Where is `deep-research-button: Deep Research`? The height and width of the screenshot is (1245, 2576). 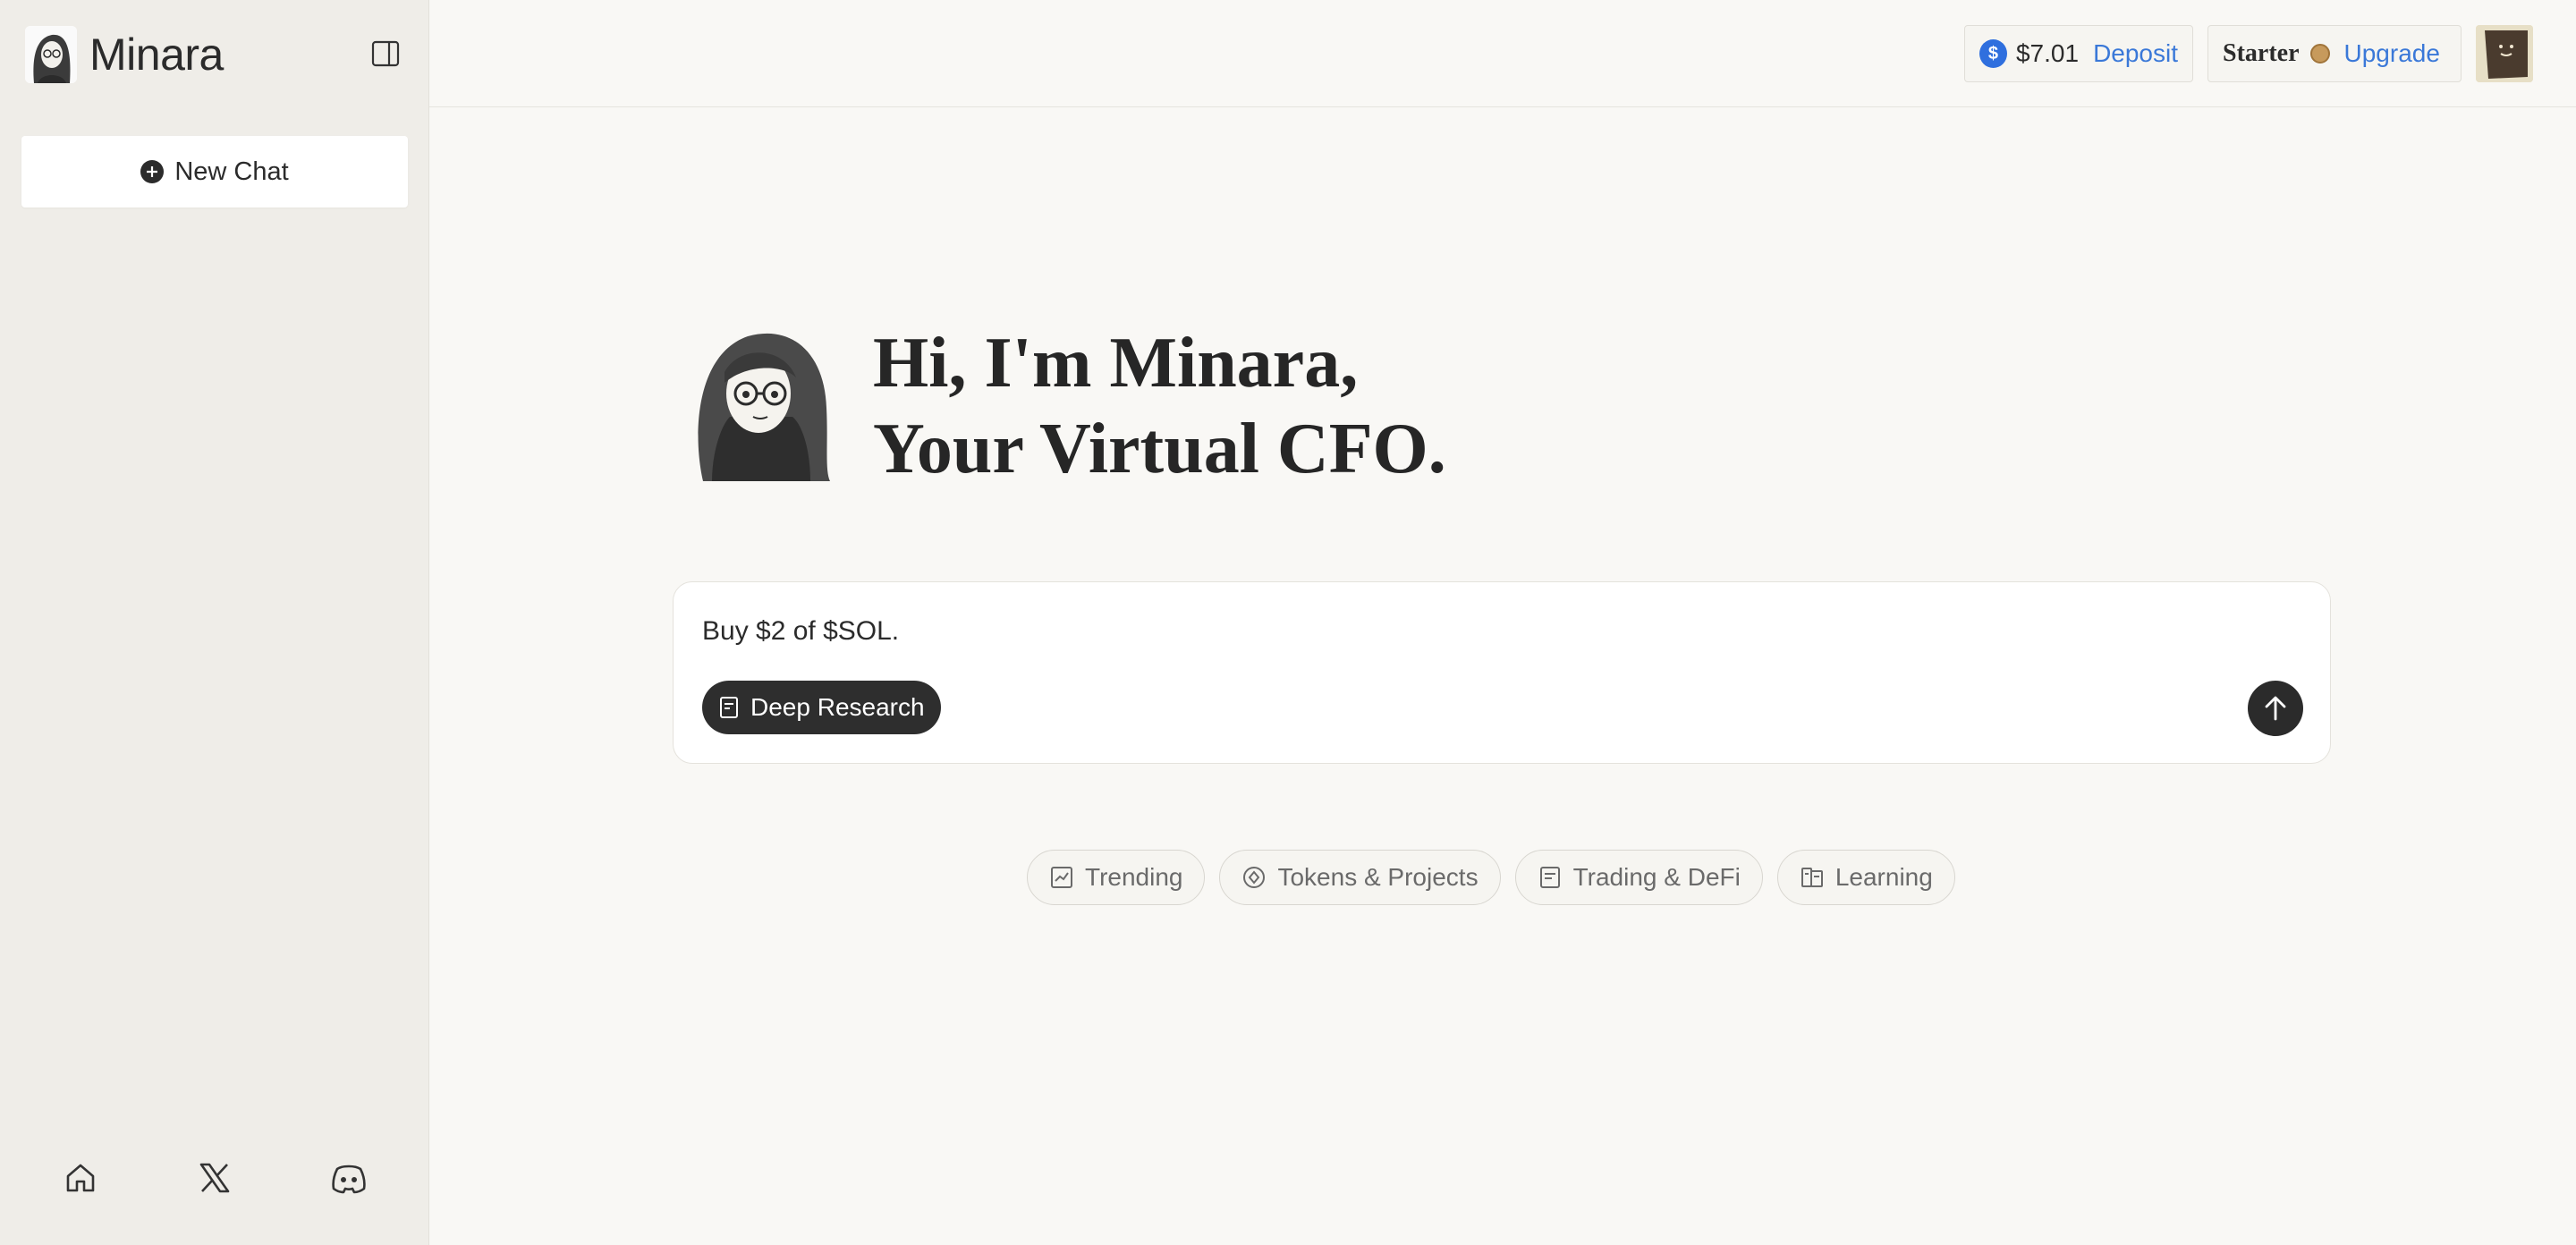
deep-research-button: Deep Research is located at coordinates (821, 707).